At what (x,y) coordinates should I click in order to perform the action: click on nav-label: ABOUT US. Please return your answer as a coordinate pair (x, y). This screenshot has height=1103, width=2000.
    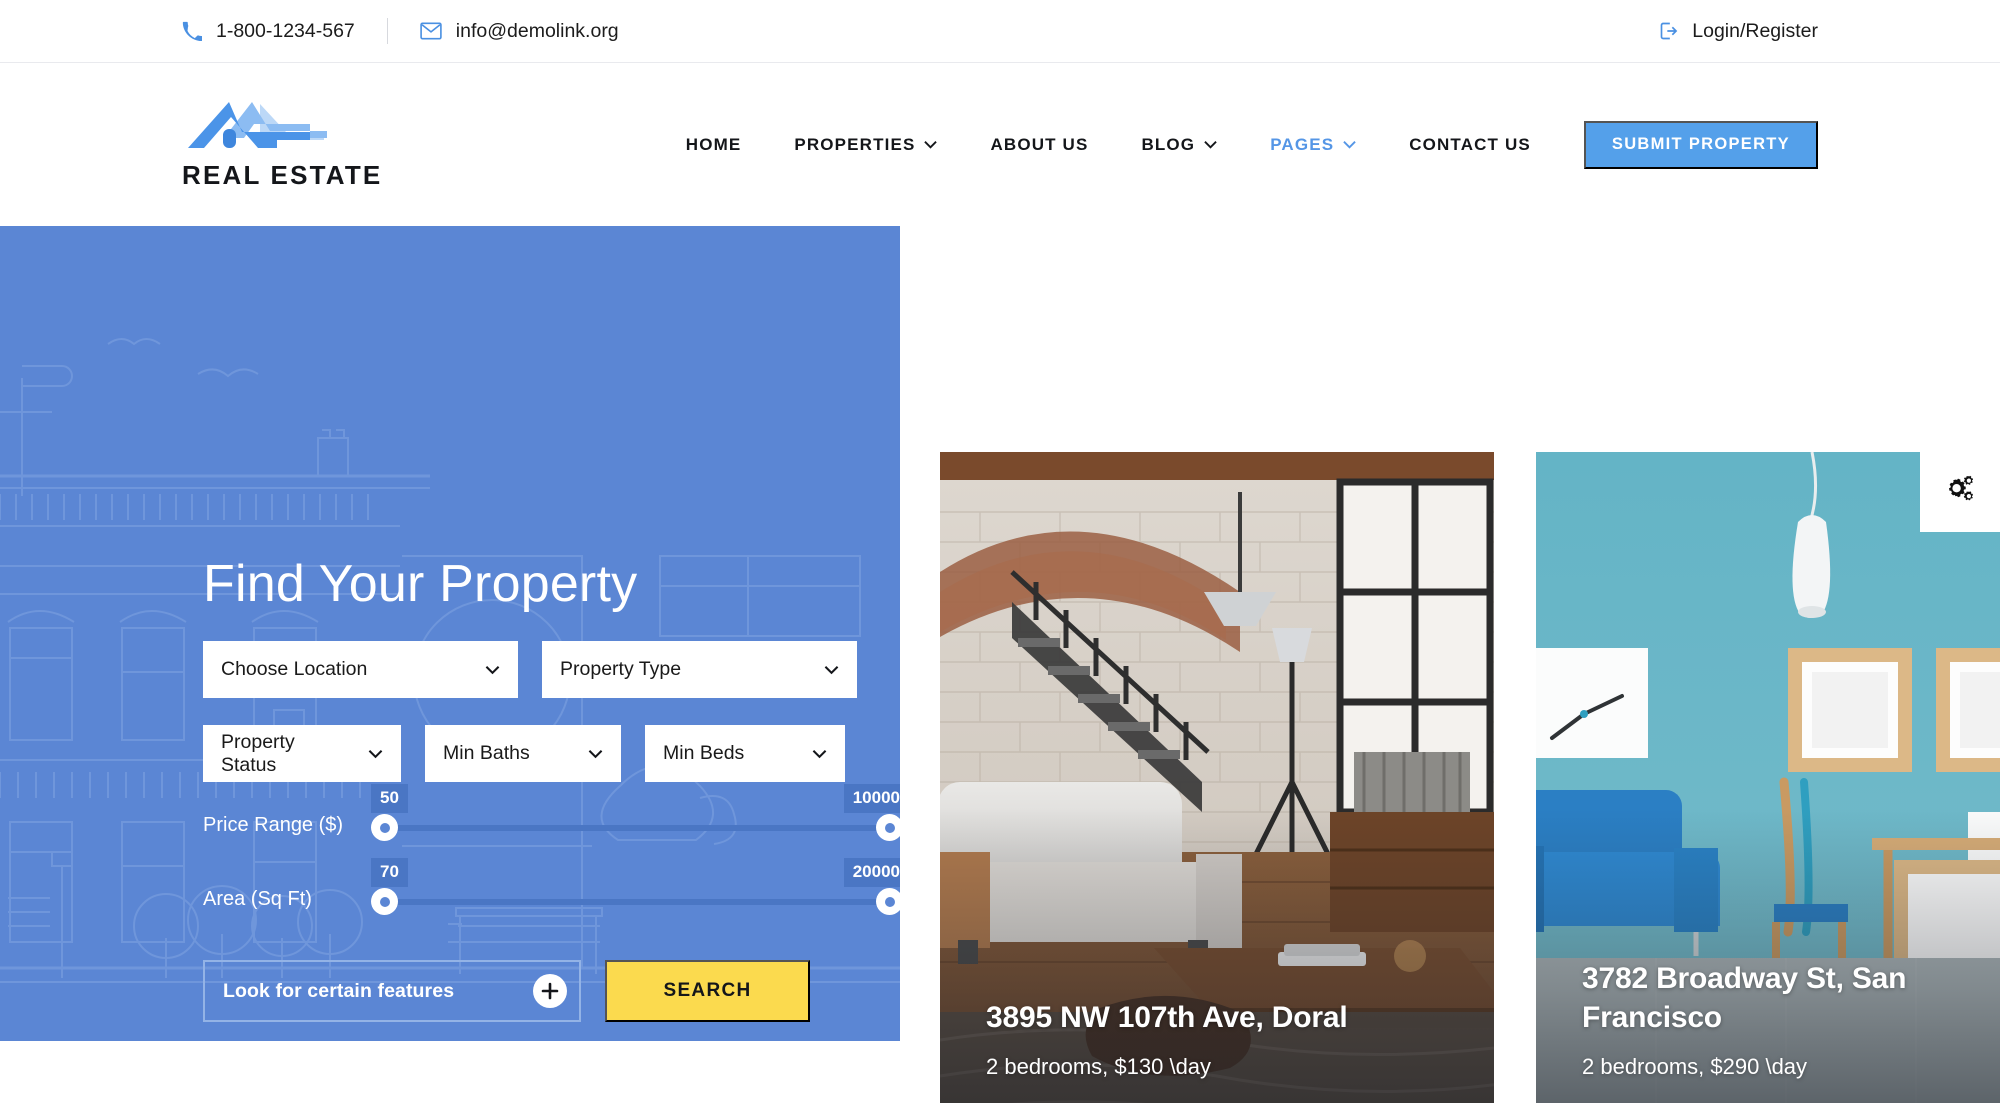
    Looking at the image, I should click on (1039, 144).